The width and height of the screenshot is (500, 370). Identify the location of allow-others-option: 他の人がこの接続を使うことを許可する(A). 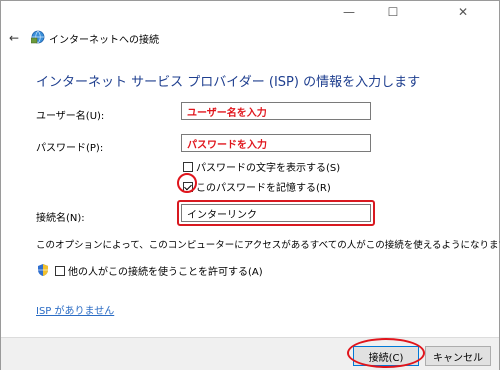
(159, 270).